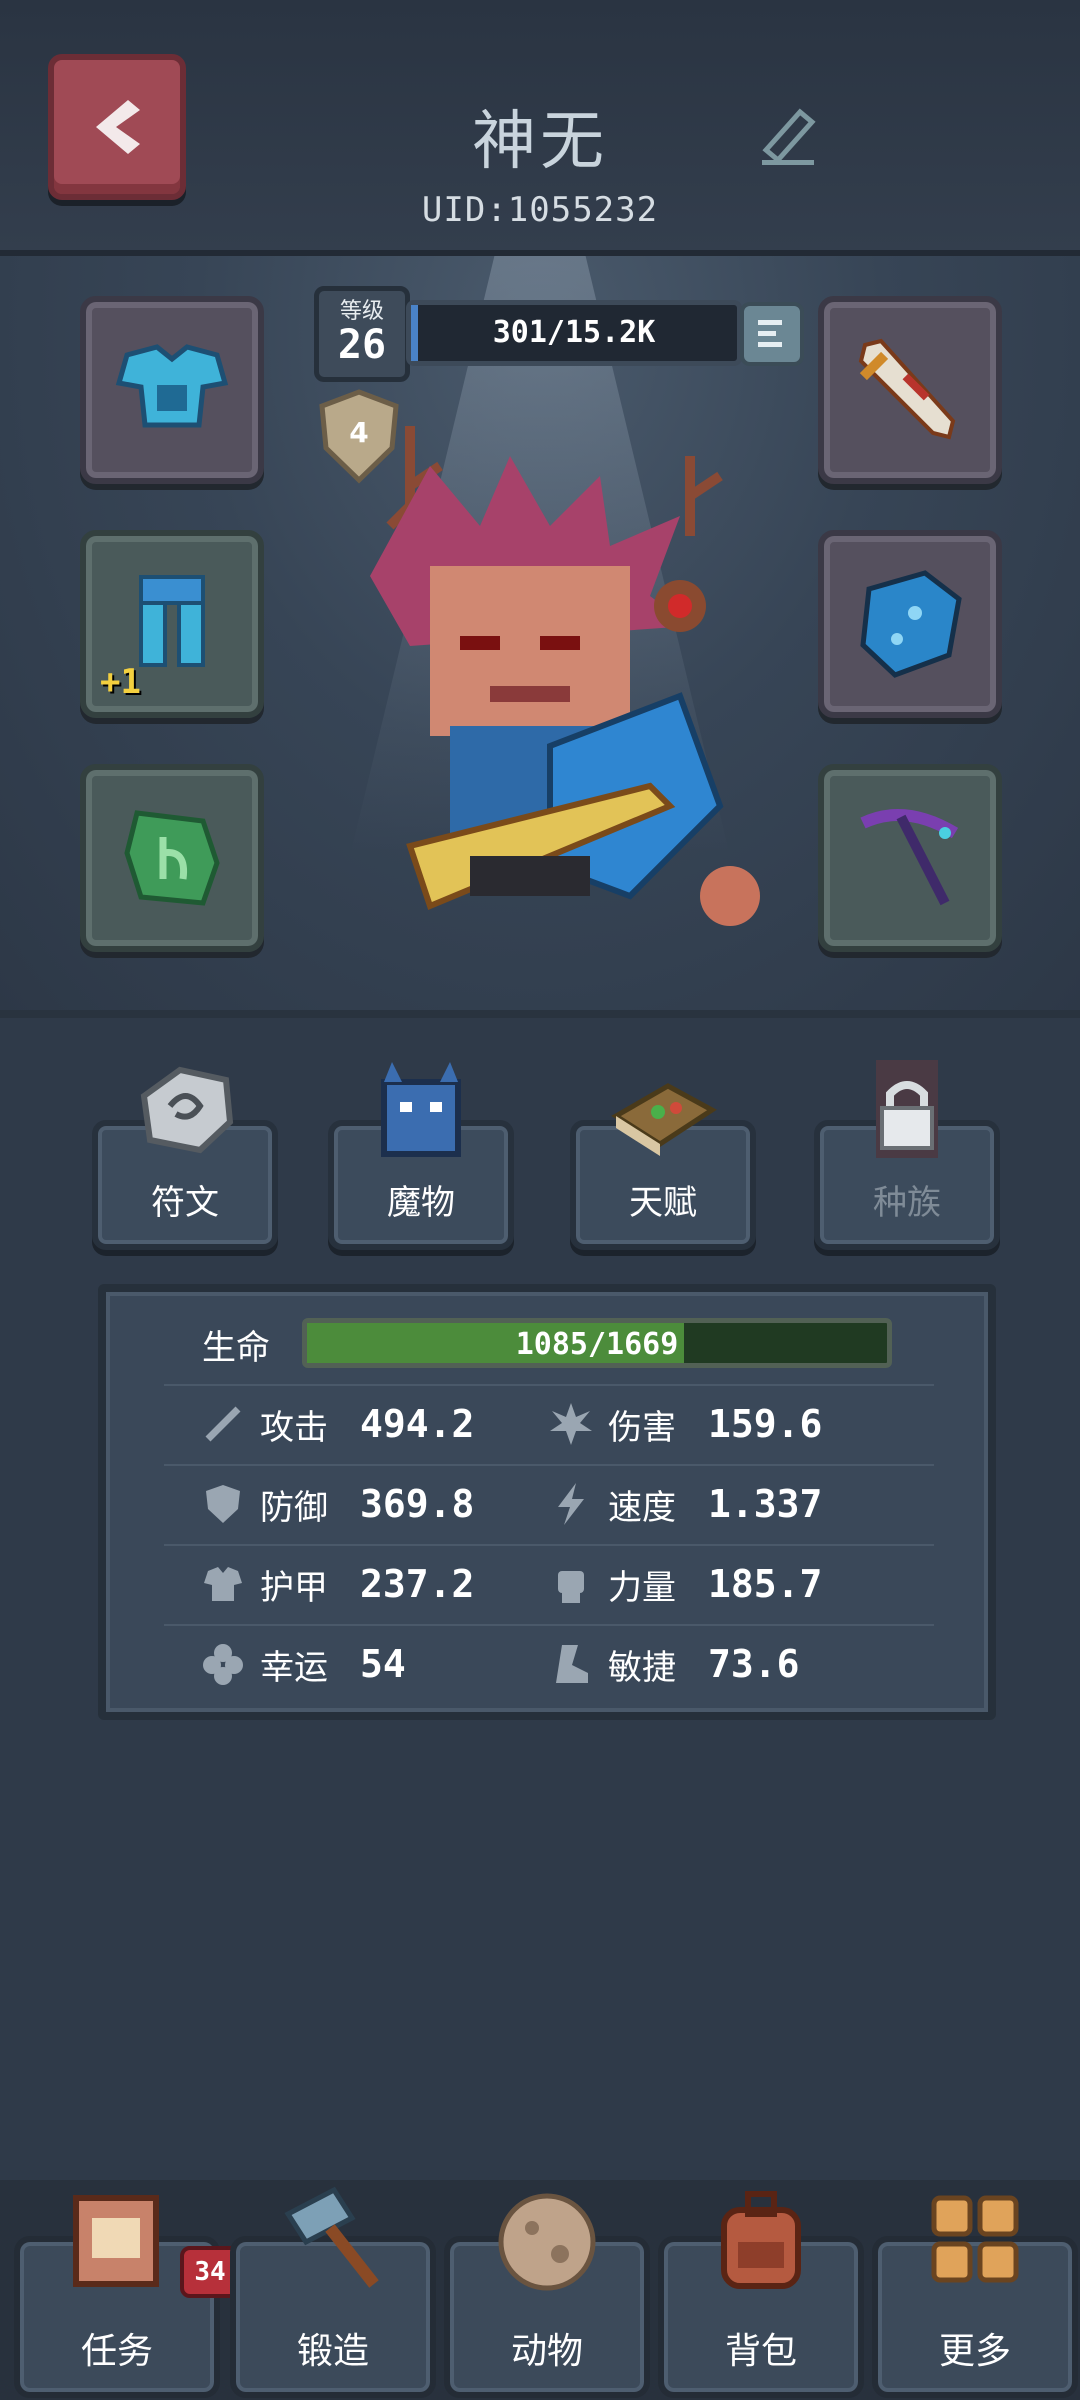 The height and width of the screenshot is (2400, 1080). Describe the element at coordinates (642, 1507) in the screenshot. I see `stat-label: 速度` at that location.